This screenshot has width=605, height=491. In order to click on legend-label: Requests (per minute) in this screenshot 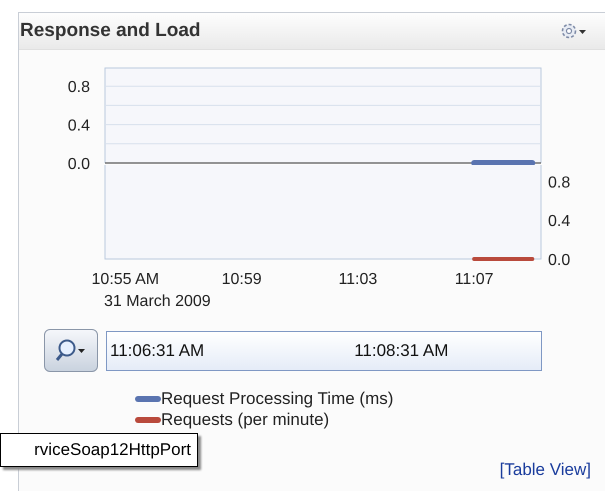, I will do `click(245, 420)`.